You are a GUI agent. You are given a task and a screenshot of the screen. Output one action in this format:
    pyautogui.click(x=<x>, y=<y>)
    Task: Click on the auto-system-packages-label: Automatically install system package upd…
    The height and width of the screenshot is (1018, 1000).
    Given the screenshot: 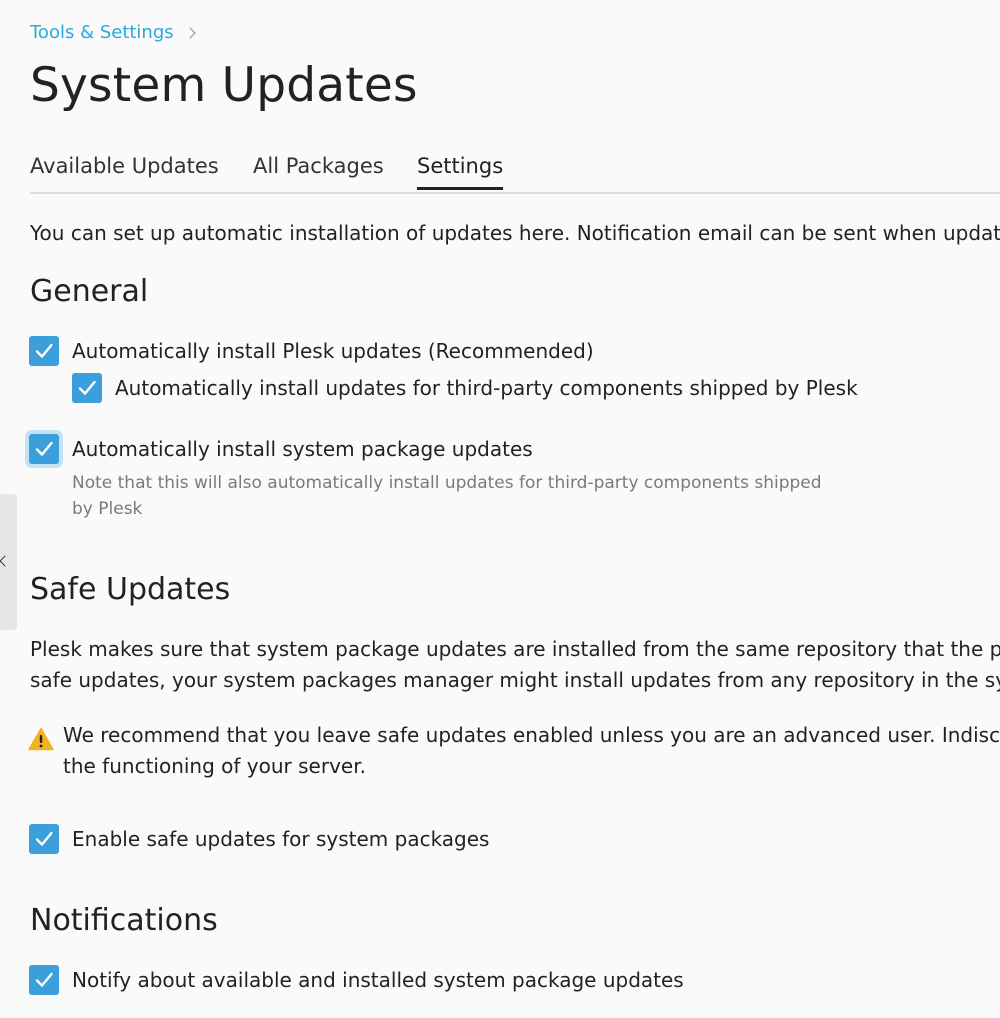 What is the action you would take?
    pyautogui.click(x=302, y=449)
    